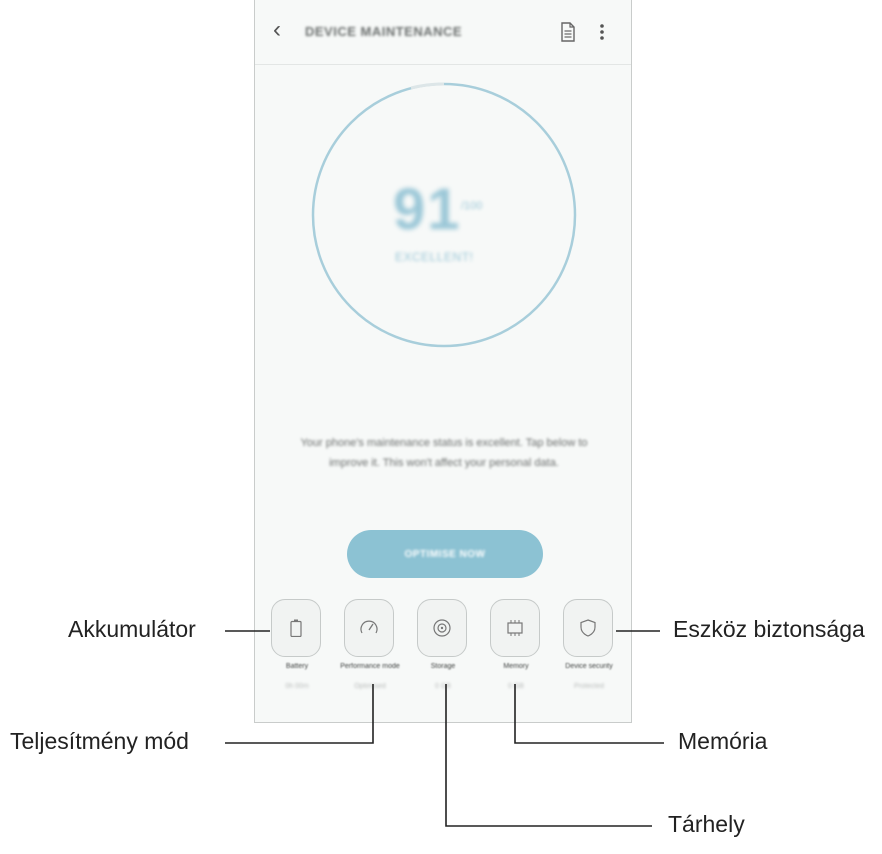 This screenshot has width=882, height=854. What do you see at coordinates (589, 686) in the screenshot?
I see `device-security-value: Protected` at bounding box center [589, 686].